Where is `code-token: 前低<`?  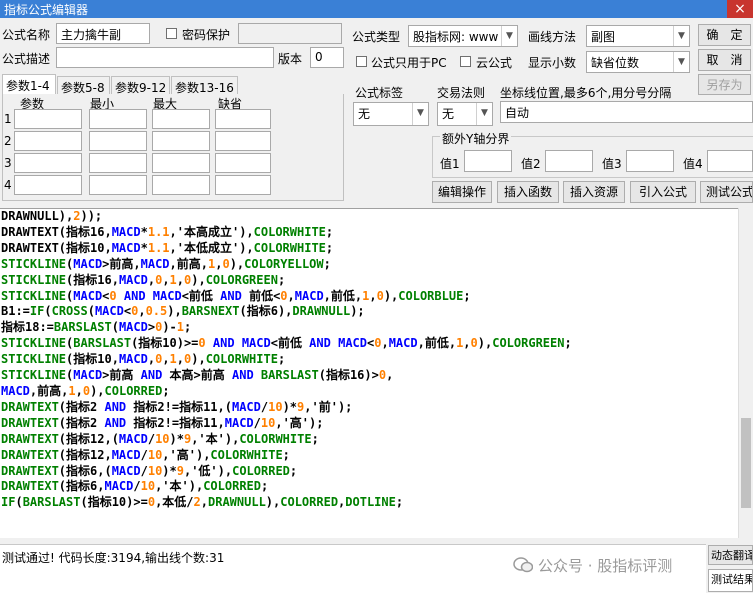 code-token: 前低< is located at coordinates (261, 295).